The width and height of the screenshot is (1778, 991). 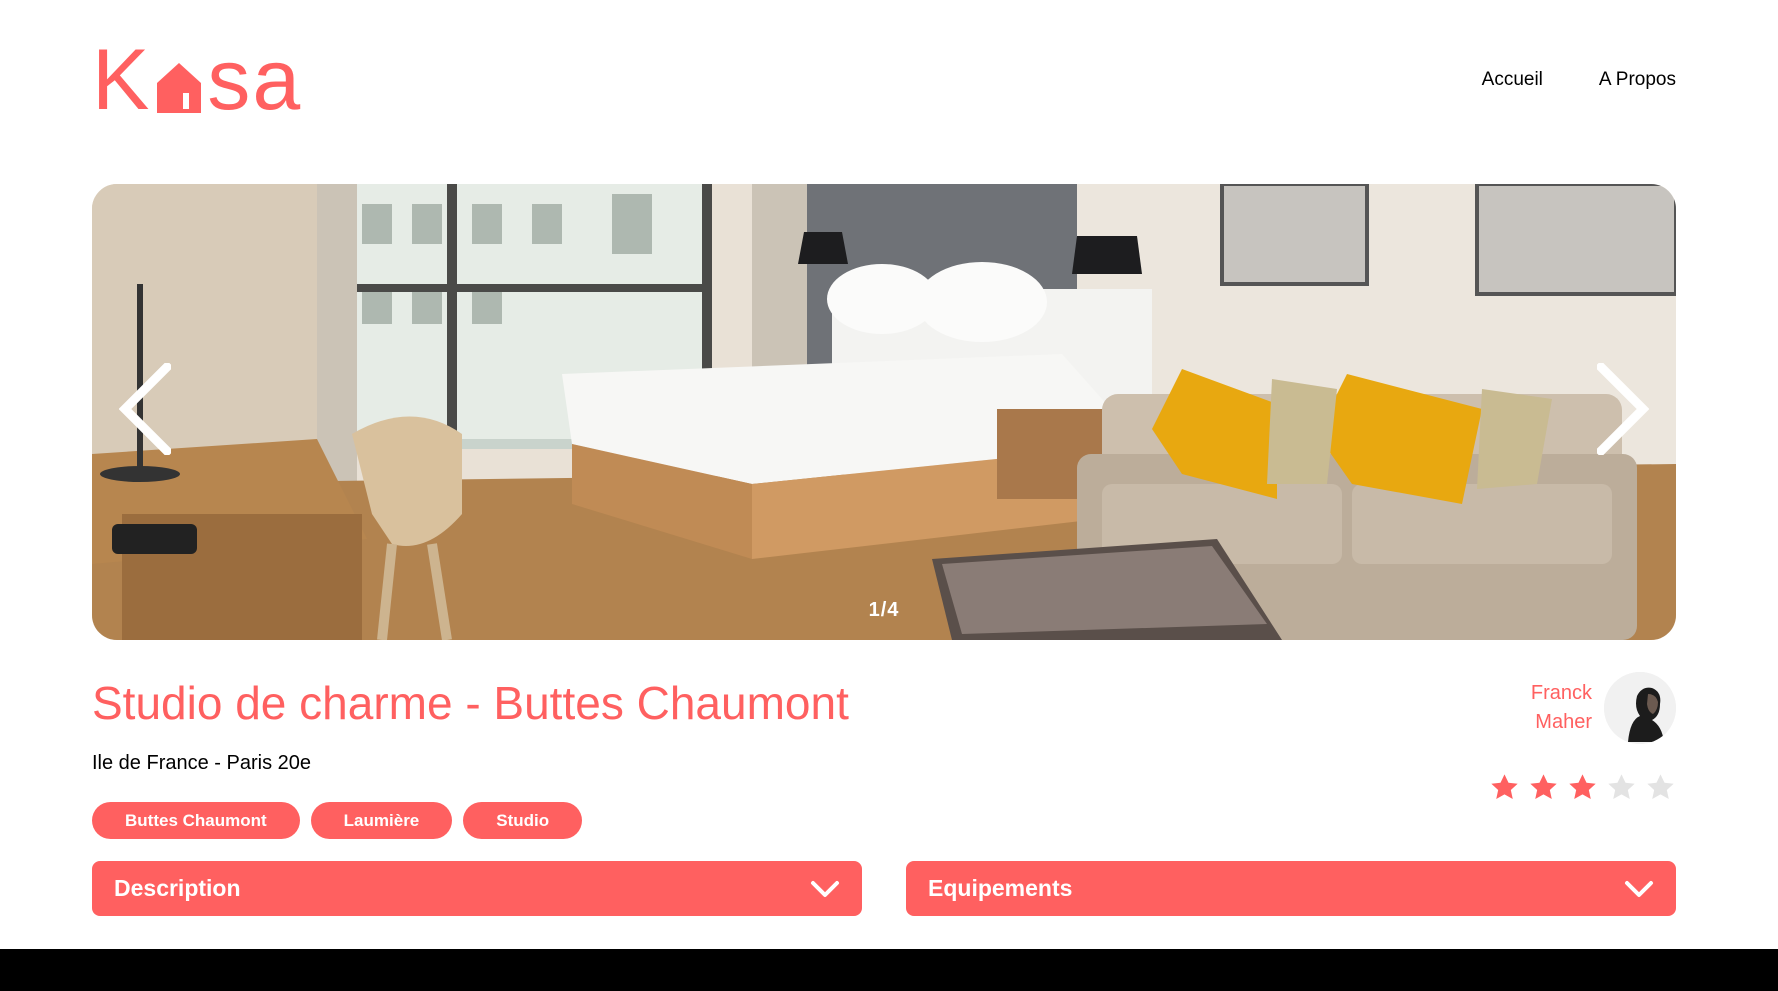 I want to click on listing-location: Ile de France - Paris 20e, so click(x=201, y=763).